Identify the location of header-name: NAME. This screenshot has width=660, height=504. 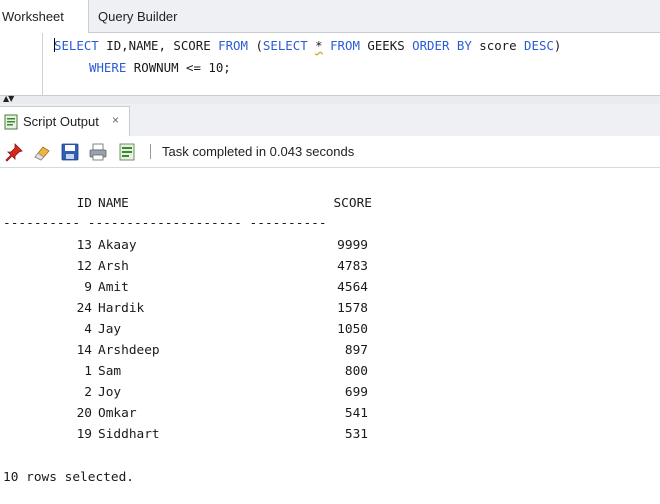
(113, 203).